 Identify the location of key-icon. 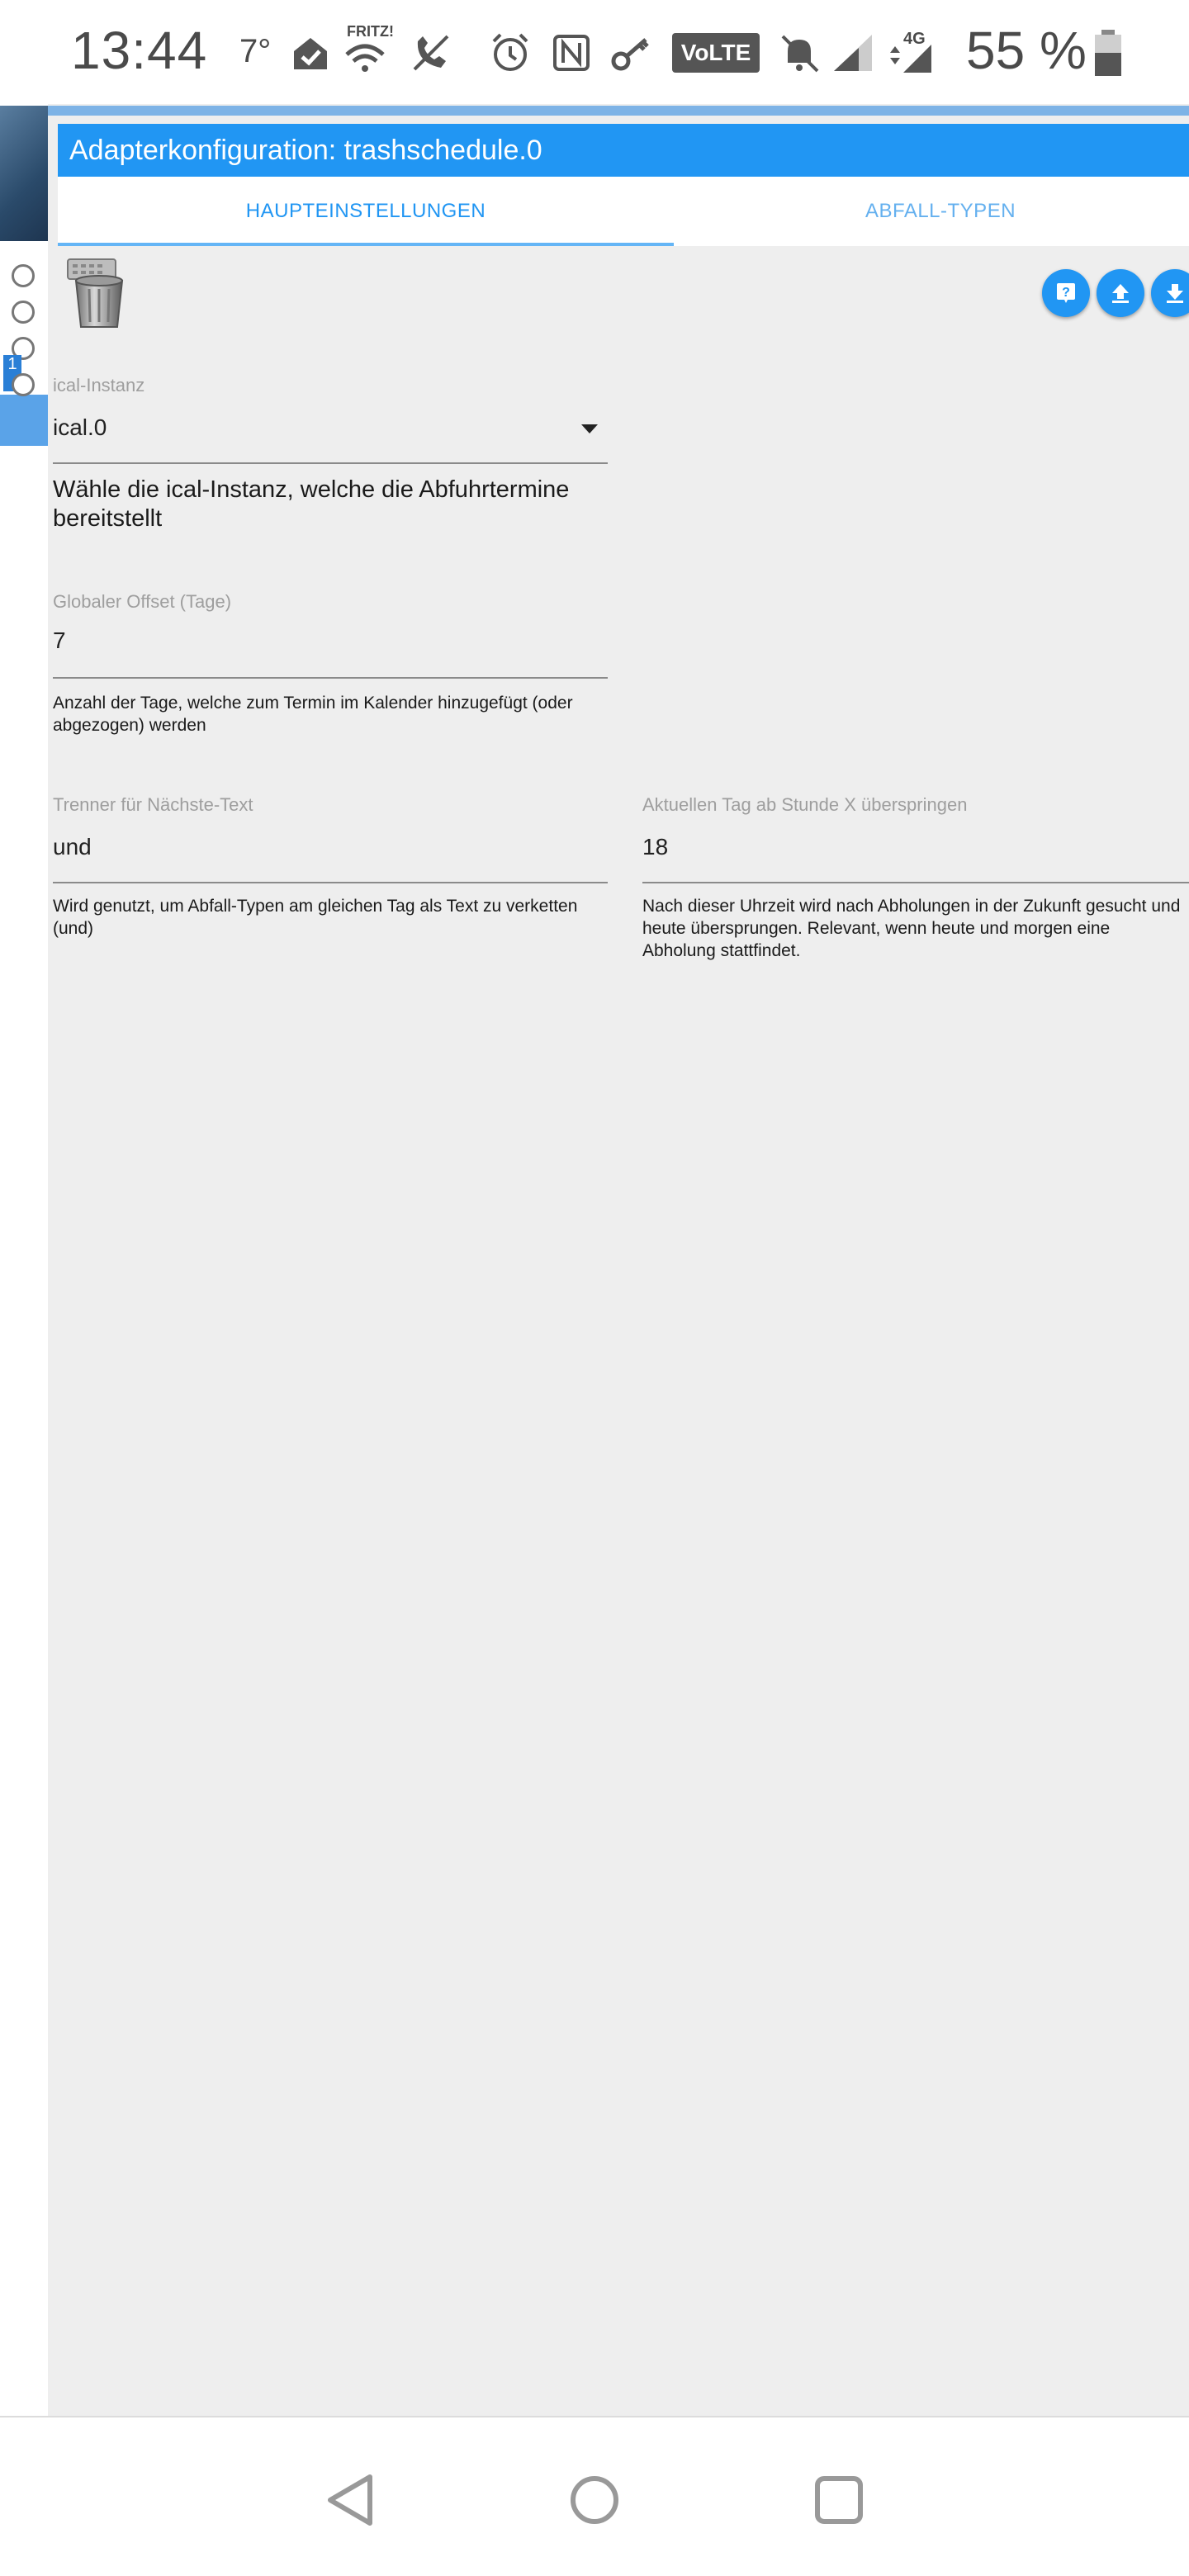
(630, 54).